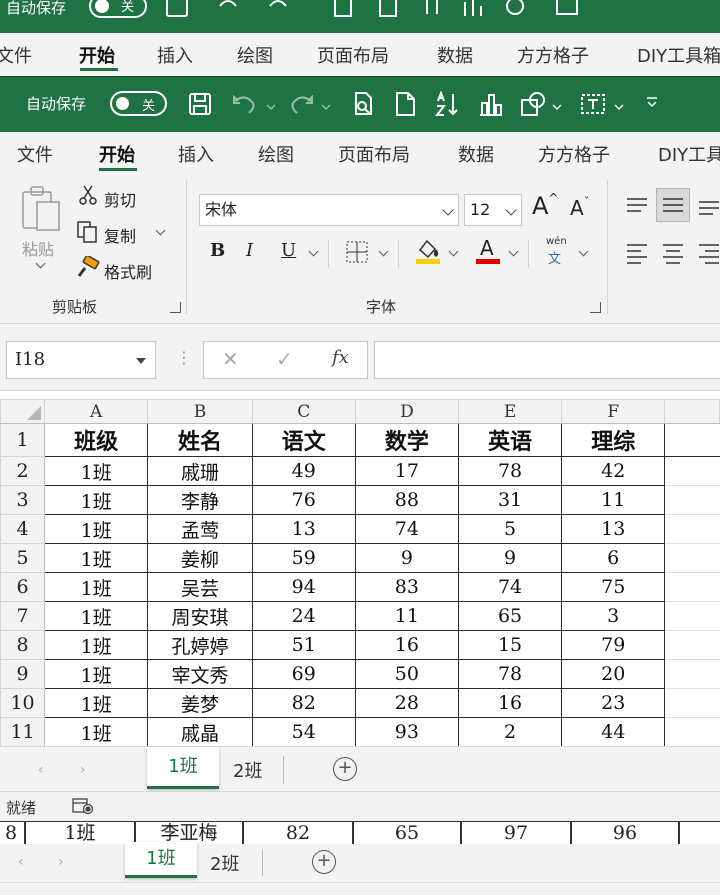 The width and height of the screenshot is (720, 895). I want to click on cell: 78, so click(510, 674).